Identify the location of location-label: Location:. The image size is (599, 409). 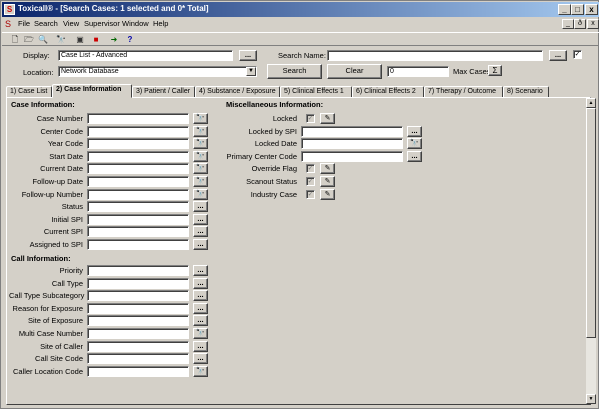
(38, 72).